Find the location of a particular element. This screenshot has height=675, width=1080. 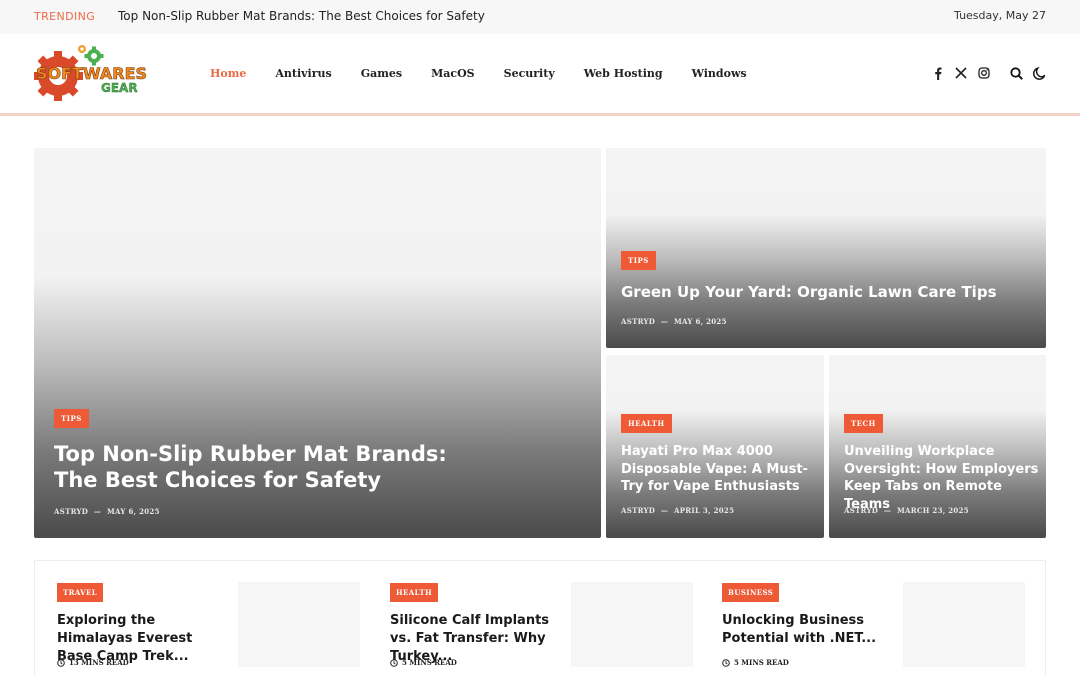

moon-icon is located at coordinates (1039, 73).